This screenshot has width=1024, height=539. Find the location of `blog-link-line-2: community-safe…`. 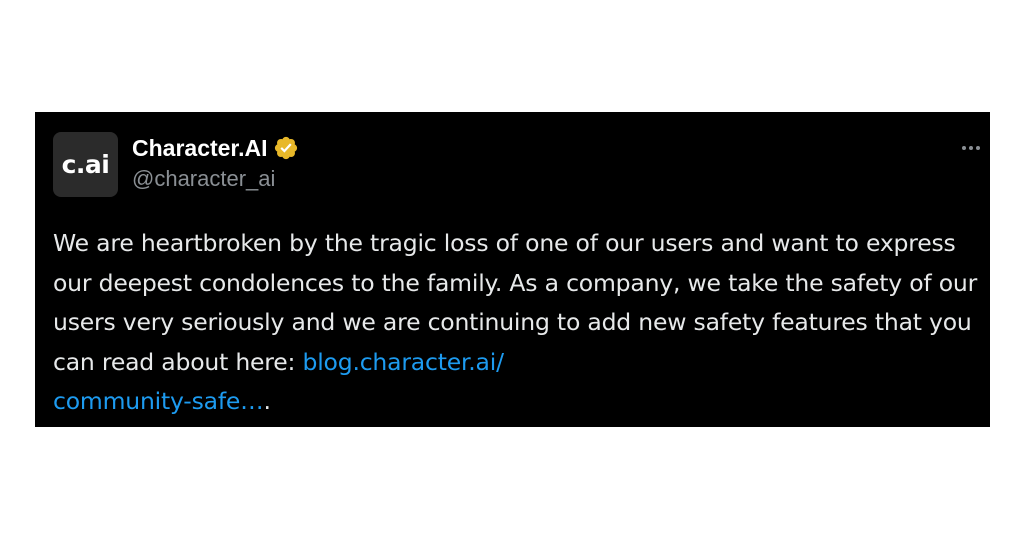

blog-link-line-2: community-safe… is located at coordinates (158, 401).